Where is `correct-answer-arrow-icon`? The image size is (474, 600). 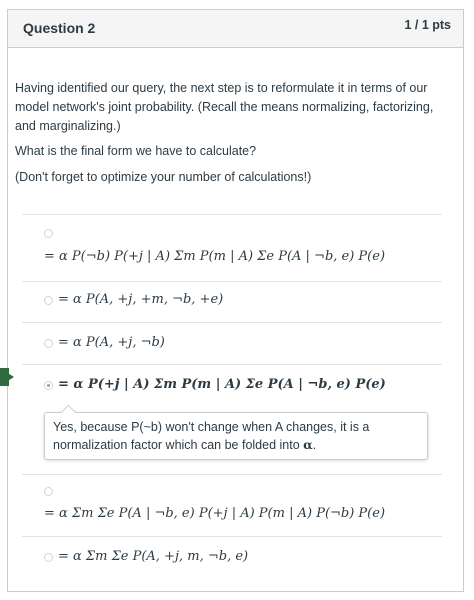 correct-answer-arrow-icon is located at coordinates (7, 377).